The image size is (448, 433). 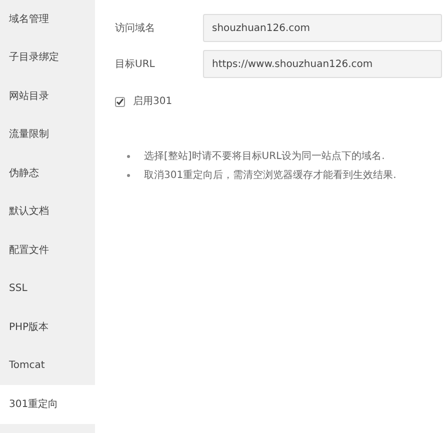 I want to click on sidebar-tab: 网站目录, so click(x=47, y=96).